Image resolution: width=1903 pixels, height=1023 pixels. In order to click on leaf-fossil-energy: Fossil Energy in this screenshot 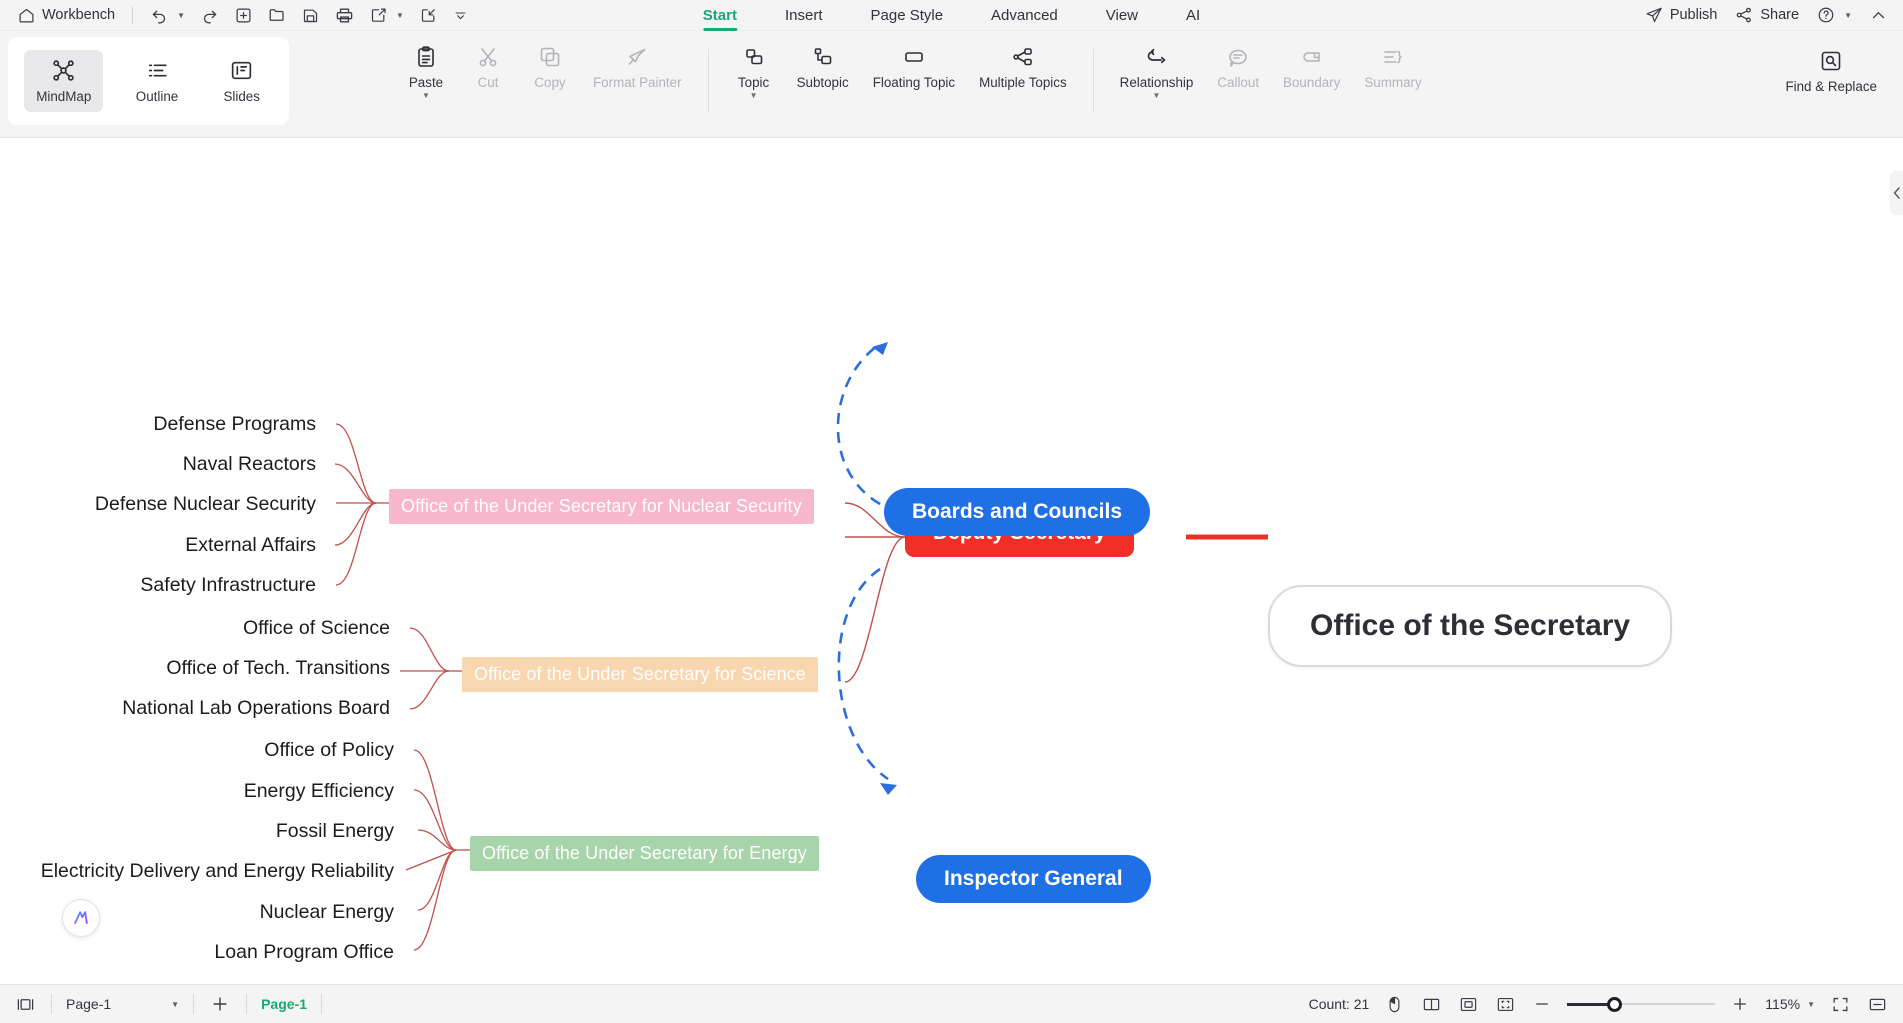, I will do `click(199, 831)`.